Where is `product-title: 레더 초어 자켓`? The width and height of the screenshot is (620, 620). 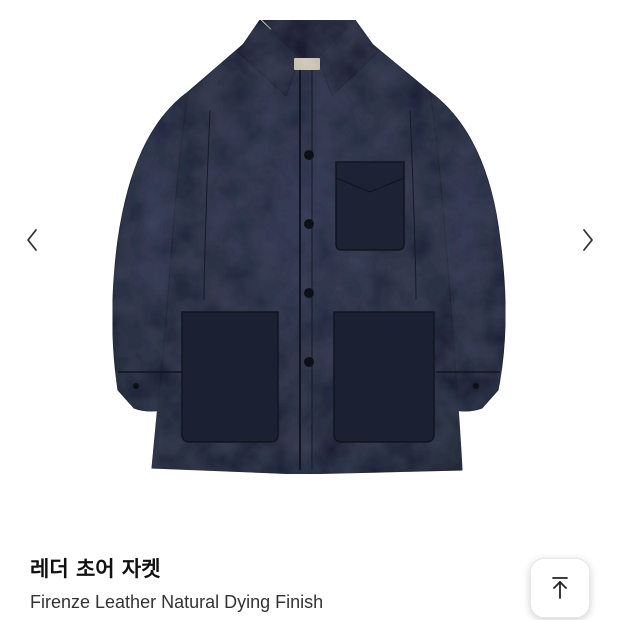
product-title: 레더 초어 자켓 is located at coordinates (95, 569).